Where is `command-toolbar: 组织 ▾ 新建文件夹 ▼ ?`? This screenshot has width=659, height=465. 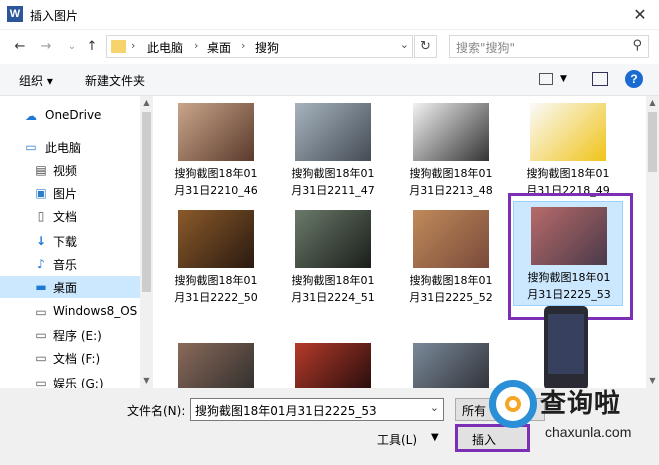
command-toolbar: 组织 ▾ 新建文件夹 ▼ ? is located at coordinates (329, 80).